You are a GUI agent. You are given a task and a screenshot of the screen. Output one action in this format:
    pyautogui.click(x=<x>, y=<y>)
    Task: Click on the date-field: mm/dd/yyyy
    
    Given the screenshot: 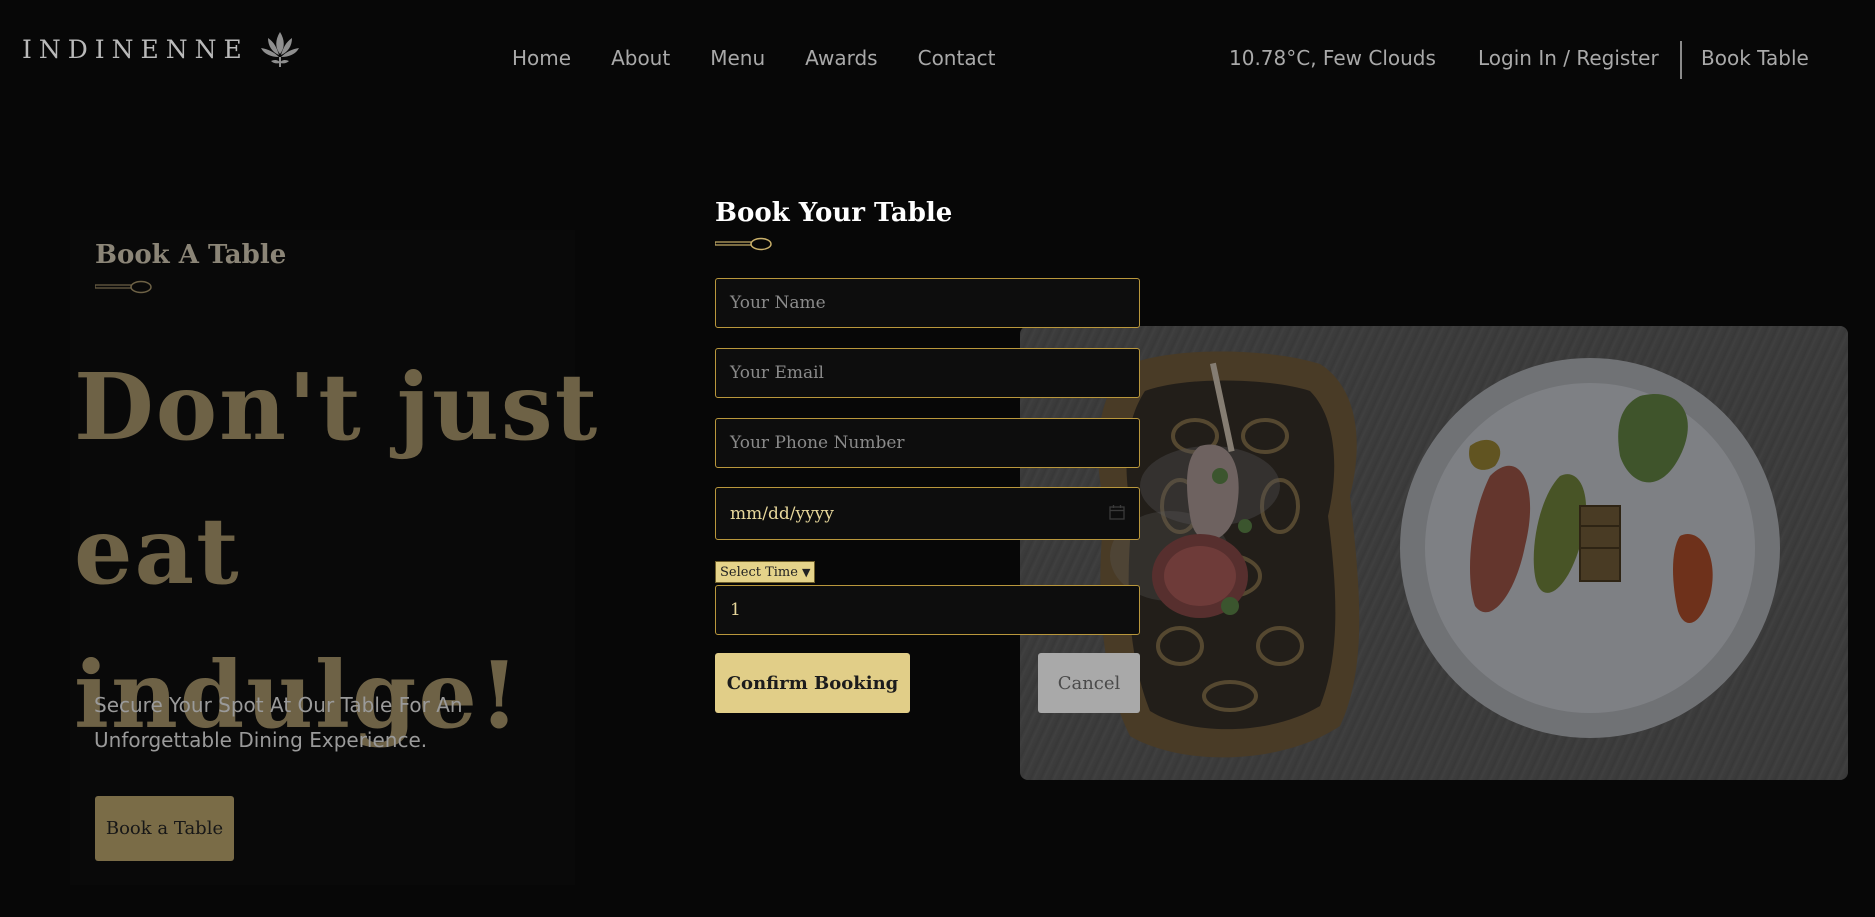 What is the action you would take?
    pyautogui.click(x=927, y=513)
    